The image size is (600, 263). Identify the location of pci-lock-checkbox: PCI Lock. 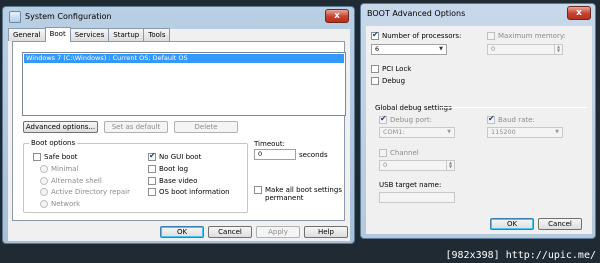
(391, 69).